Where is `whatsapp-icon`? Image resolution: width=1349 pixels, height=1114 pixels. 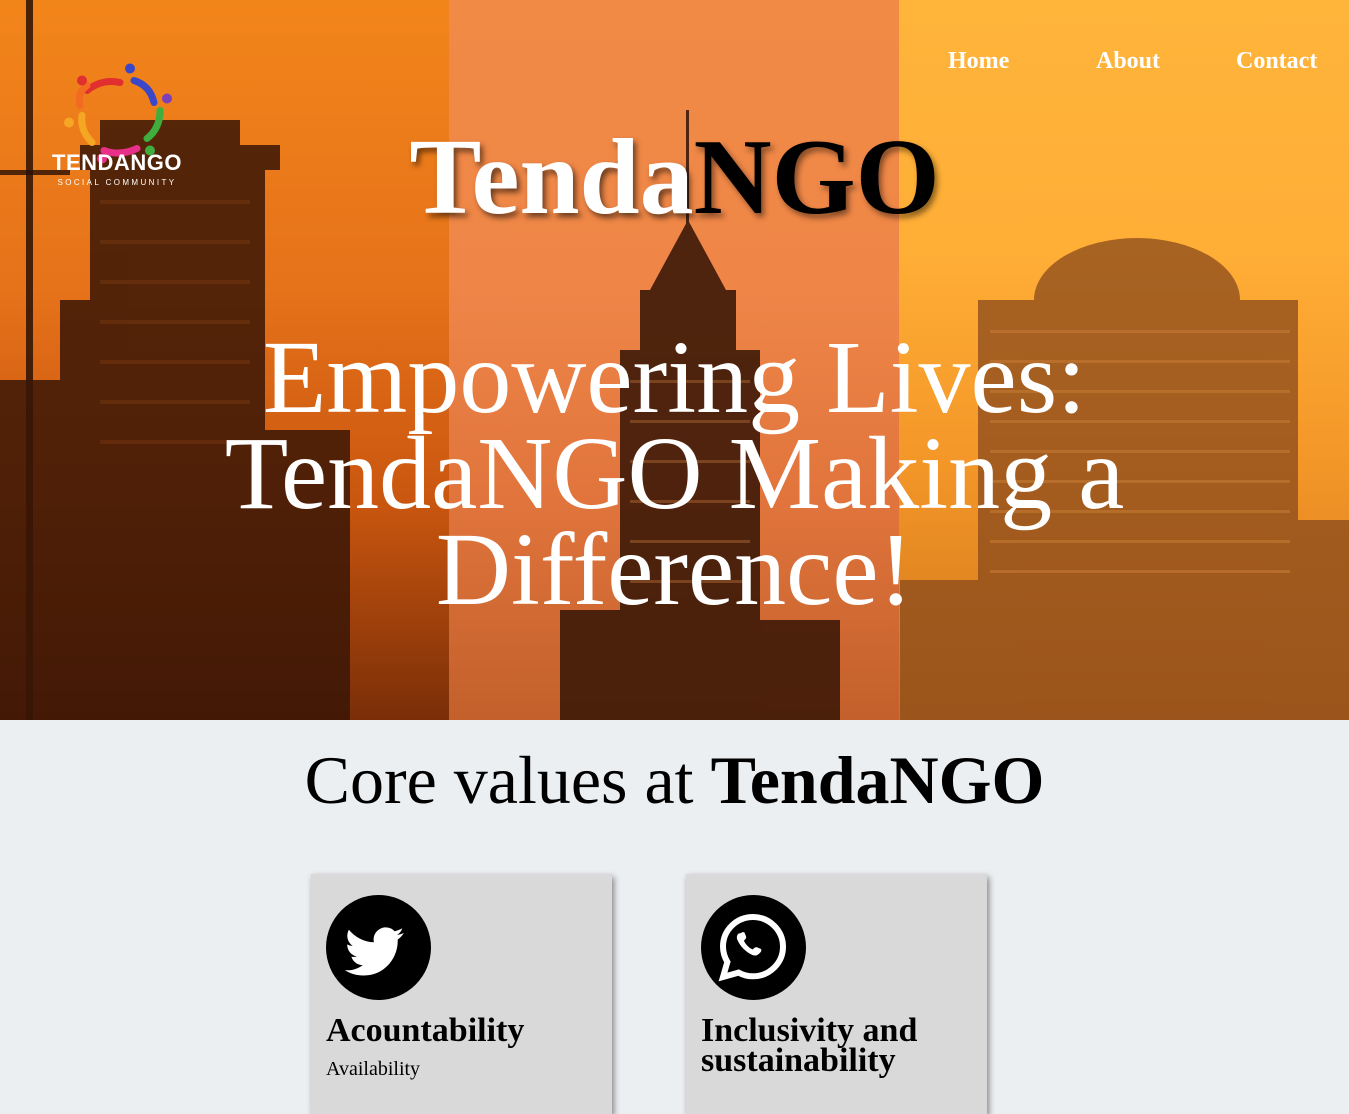
whatsapp-icon is located at coordinates (753, 947).